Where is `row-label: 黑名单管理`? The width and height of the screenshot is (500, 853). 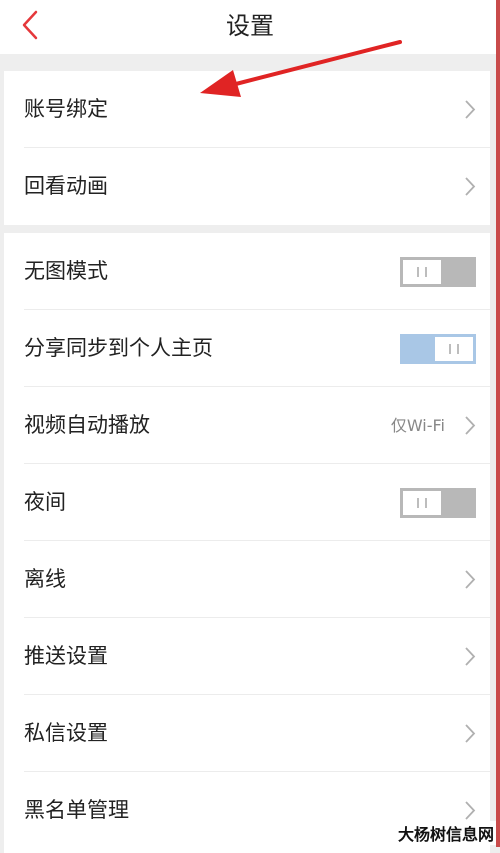 row-label: 黑名单管理 is located at coordinates (76, 810).